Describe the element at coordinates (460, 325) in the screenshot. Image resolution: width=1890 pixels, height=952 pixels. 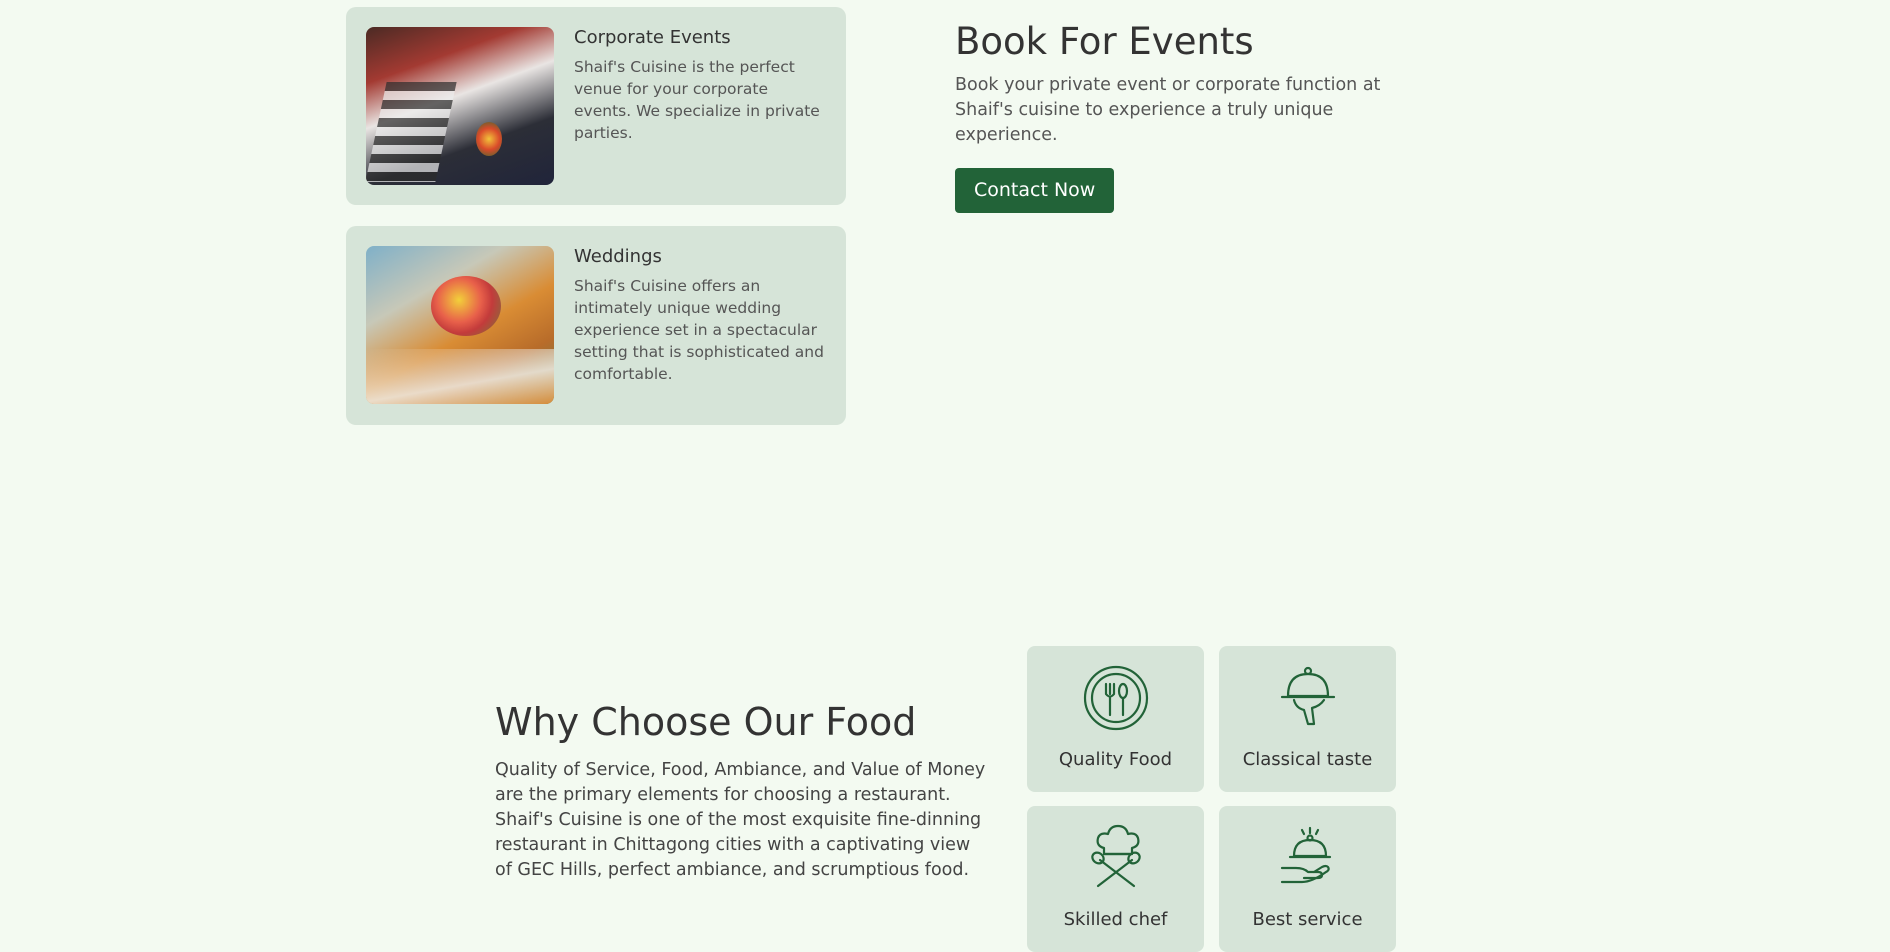
I see `wedding-event-photo` at that location.